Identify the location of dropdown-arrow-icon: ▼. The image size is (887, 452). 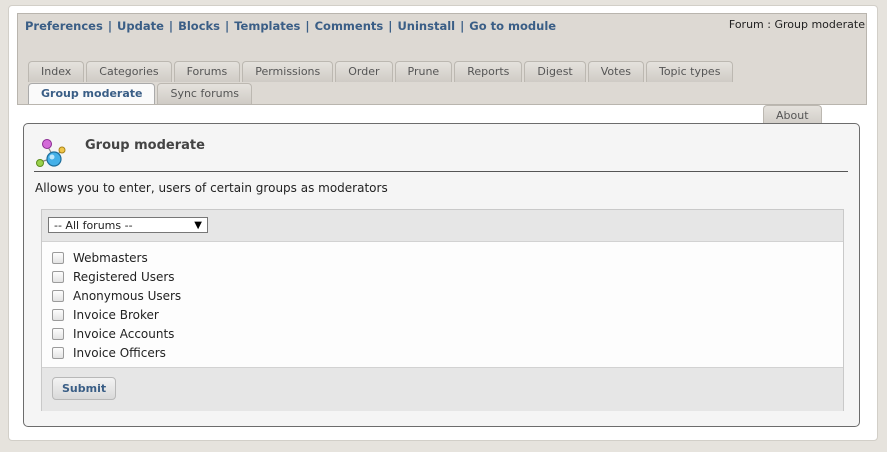
(198, 225).